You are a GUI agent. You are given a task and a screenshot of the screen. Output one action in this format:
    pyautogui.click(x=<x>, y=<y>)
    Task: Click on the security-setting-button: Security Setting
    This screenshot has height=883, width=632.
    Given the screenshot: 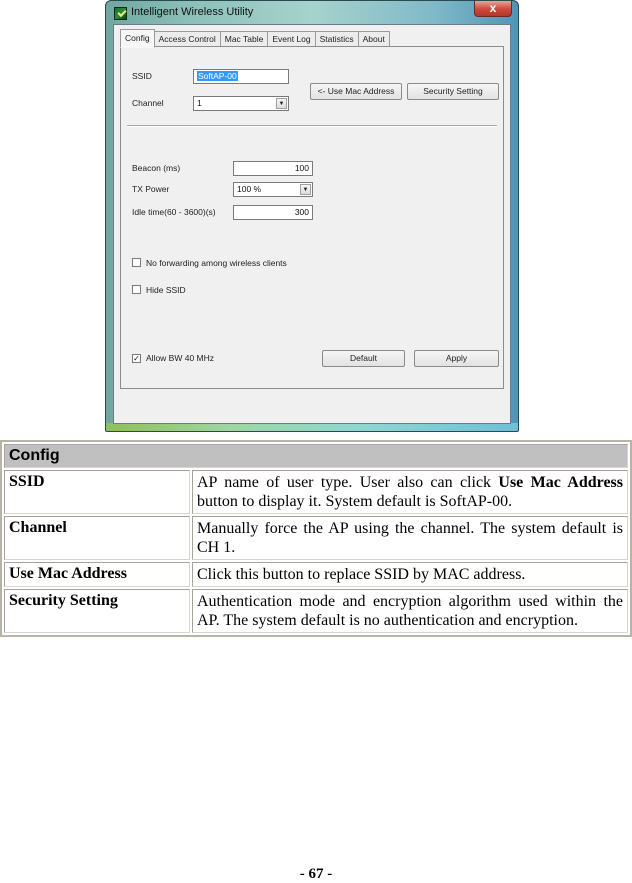 What is the action you would take?
    pyautogui.click(x=453, y=91)
    